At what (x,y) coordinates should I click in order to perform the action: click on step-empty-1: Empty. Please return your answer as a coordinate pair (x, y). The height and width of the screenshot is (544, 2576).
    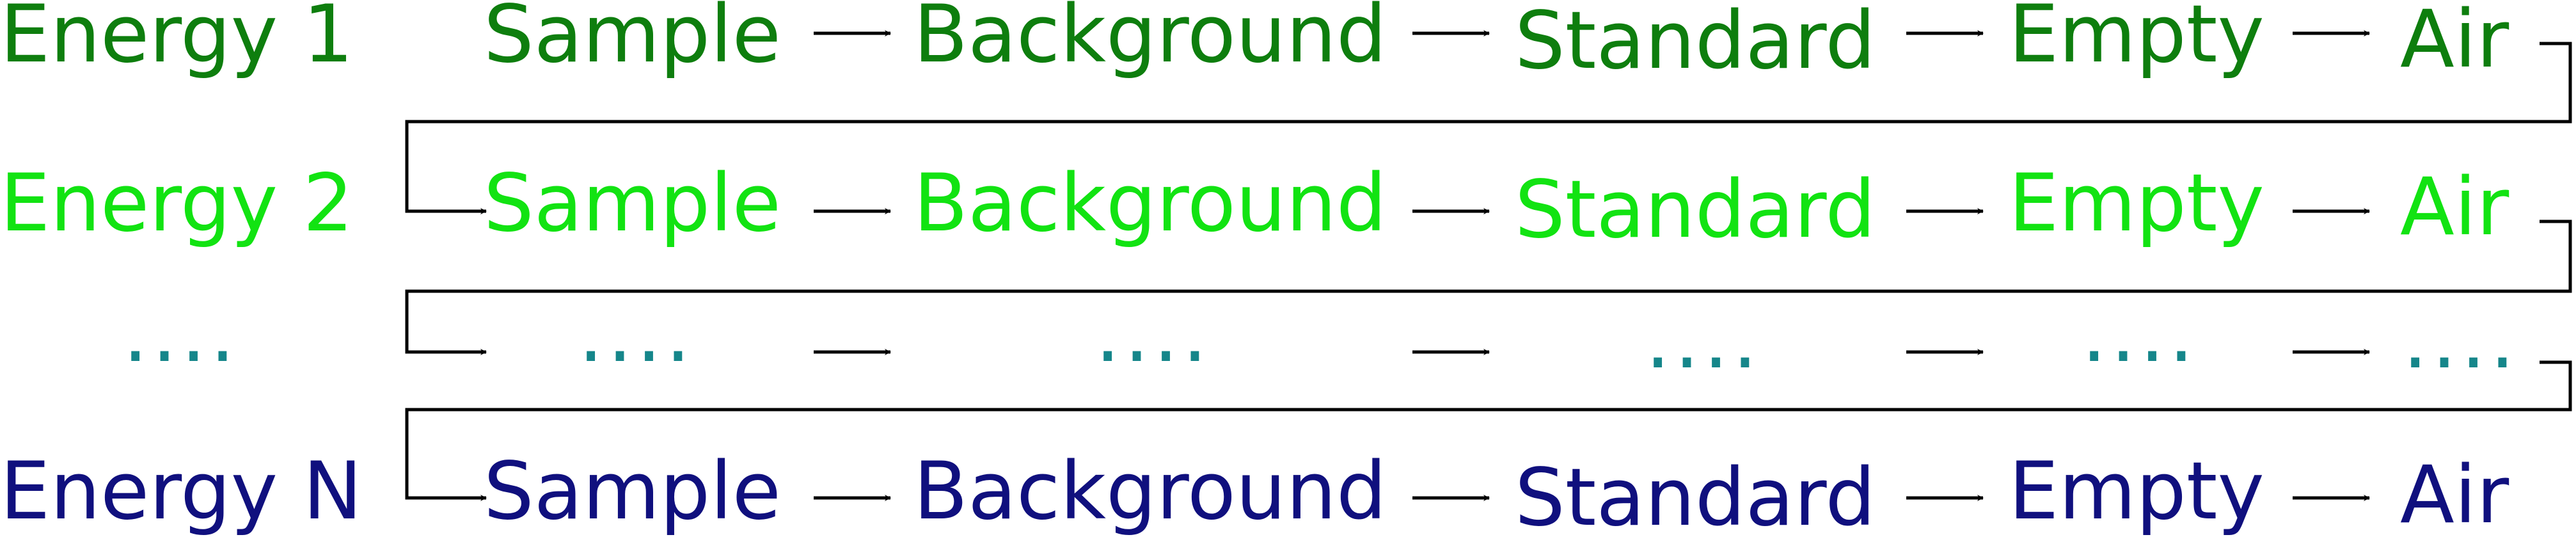
    Looking at the image, I should click on (2136, 40).